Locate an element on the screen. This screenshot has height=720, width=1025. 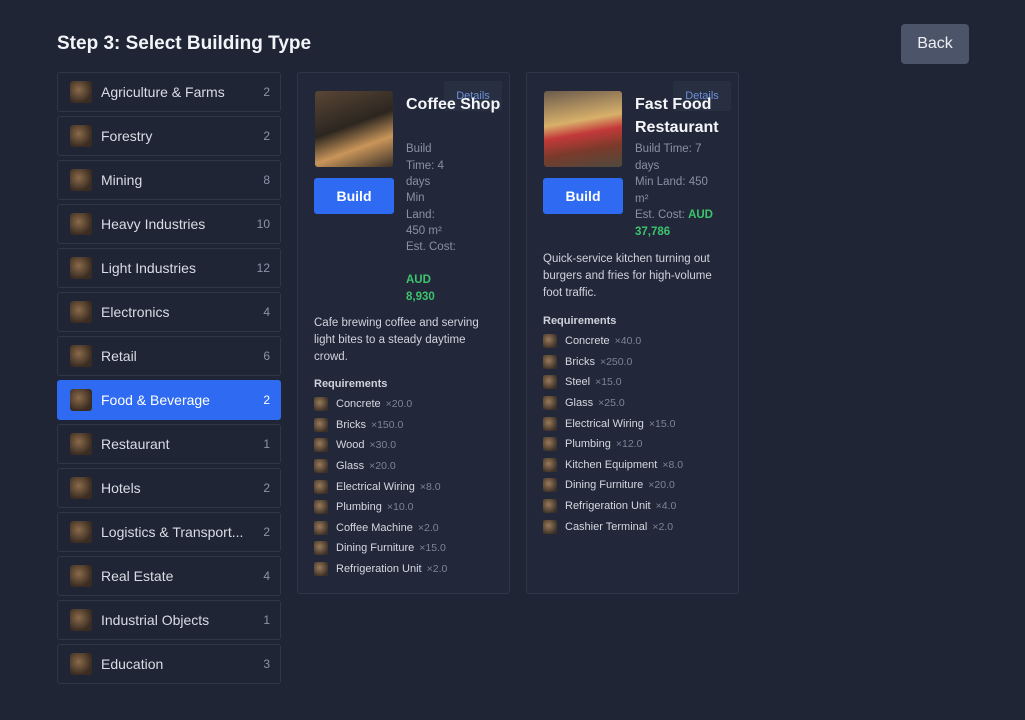
requirement-item: Refrigeration Unit ×2.0 is located at coordinates (406, 569).